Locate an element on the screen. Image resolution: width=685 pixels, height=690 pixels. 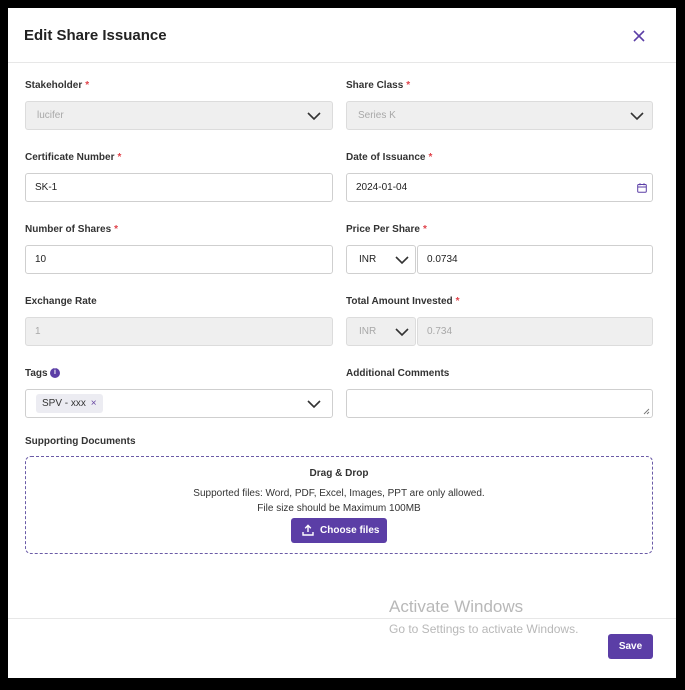
certificate-number-label: Certificate Number * is located at coordinates (73, 157).